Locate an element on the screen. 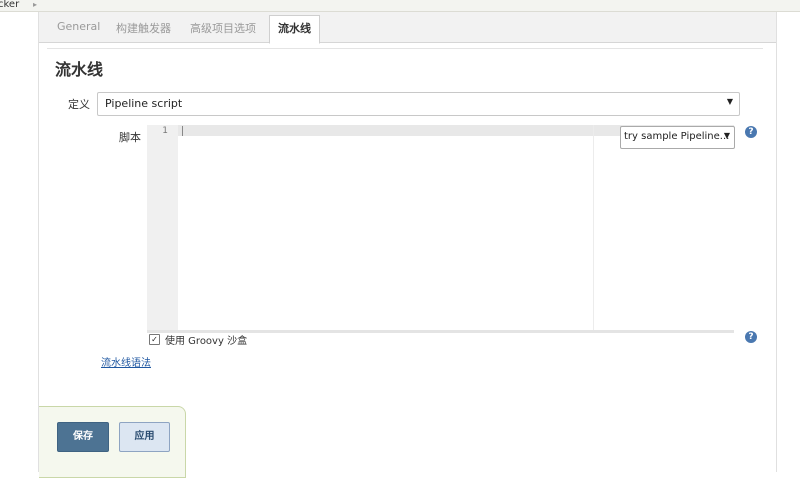 This screenshot has height=478, width=800. breadcrumb-item: cker is located at coordinates (9, 5).